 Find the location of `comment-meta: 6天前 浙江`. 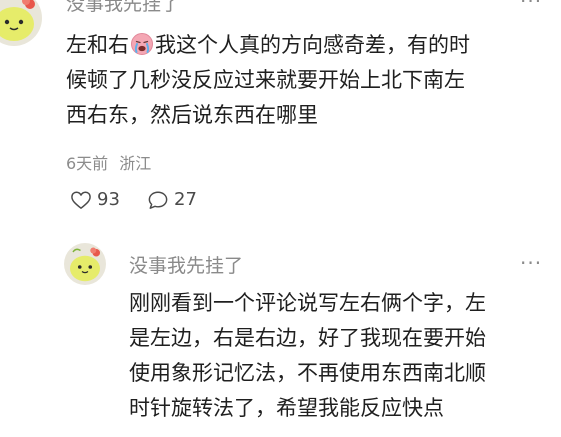

comment-meta: 6天前 浙江 is located at coordinates (108, 162).